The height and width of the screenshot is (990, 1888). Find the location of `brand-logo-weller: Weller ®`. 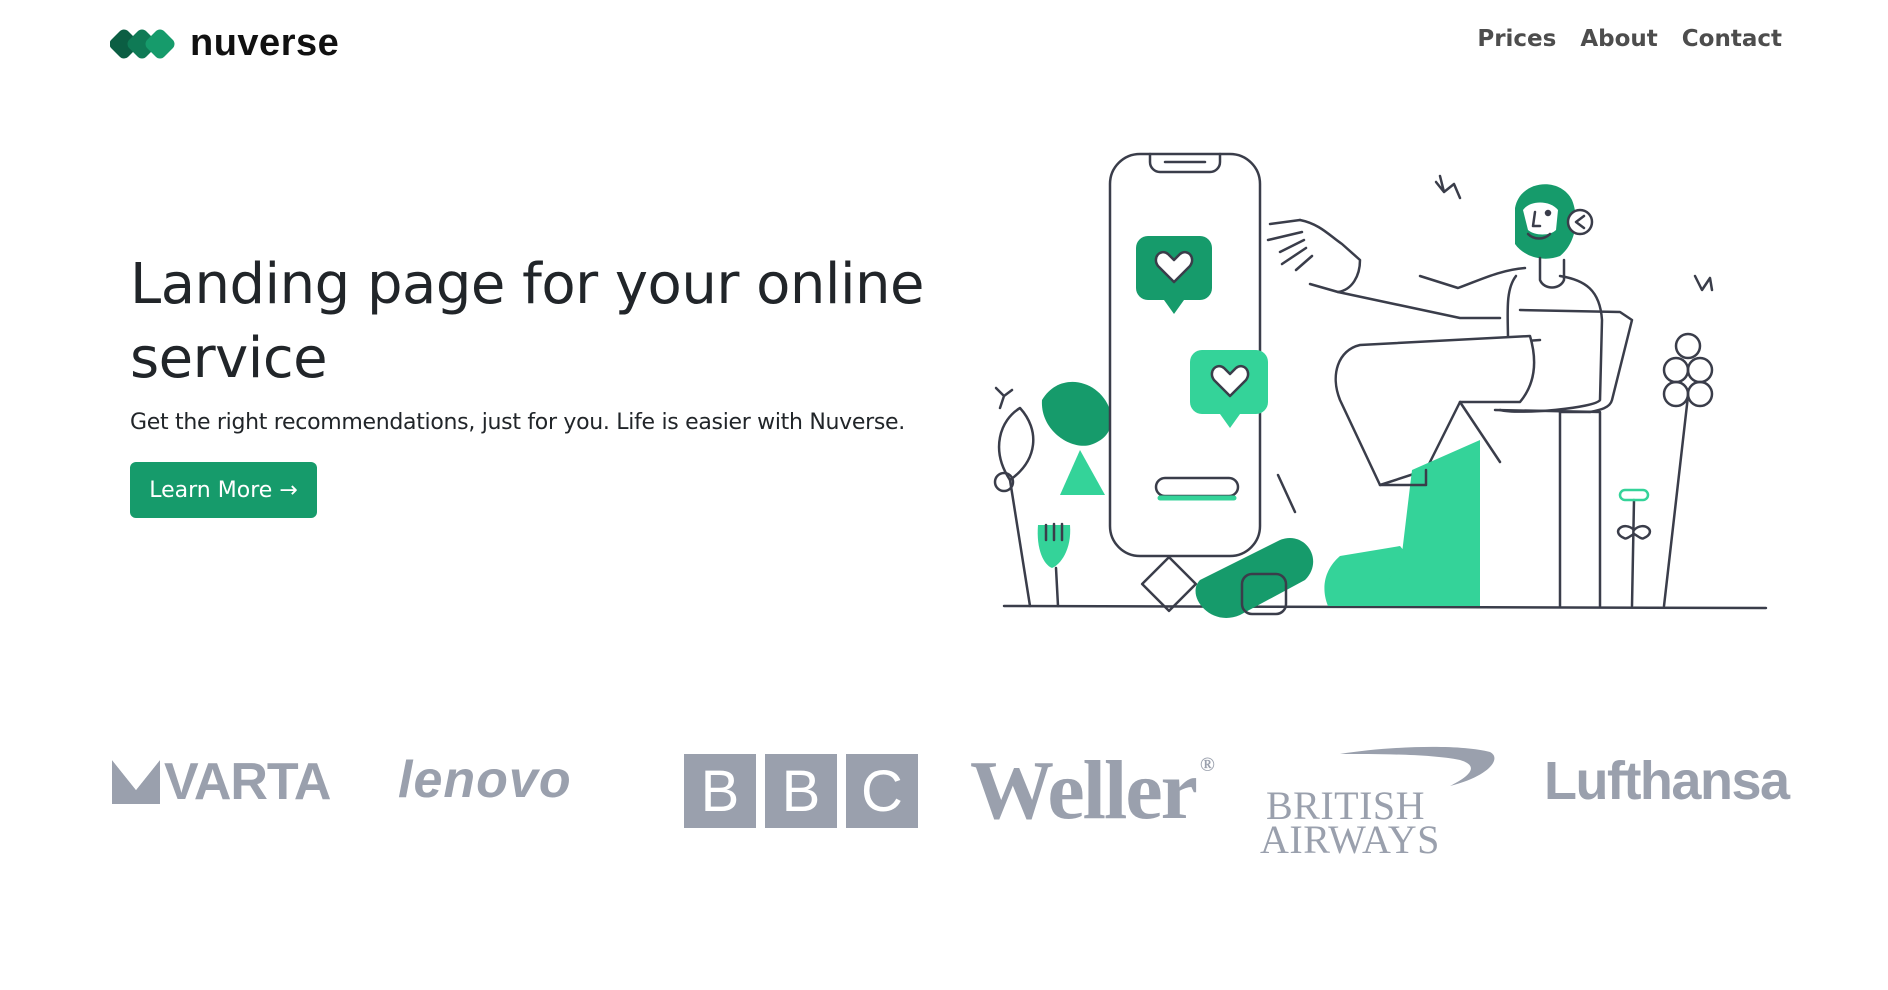

brand-logo-weller: Weller ® is located at coordinates (1092, 790).